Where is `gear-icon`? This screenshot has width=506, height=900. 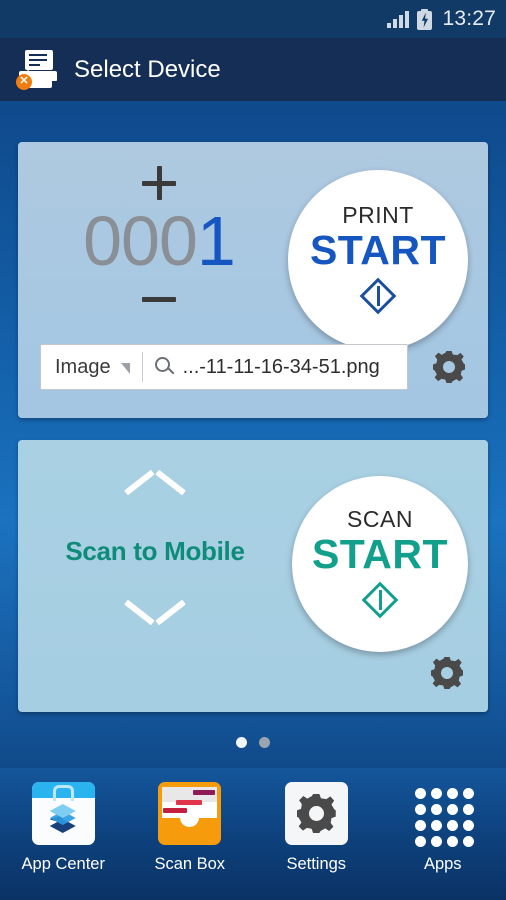 gear-icon is located at coordinates (316, 813).